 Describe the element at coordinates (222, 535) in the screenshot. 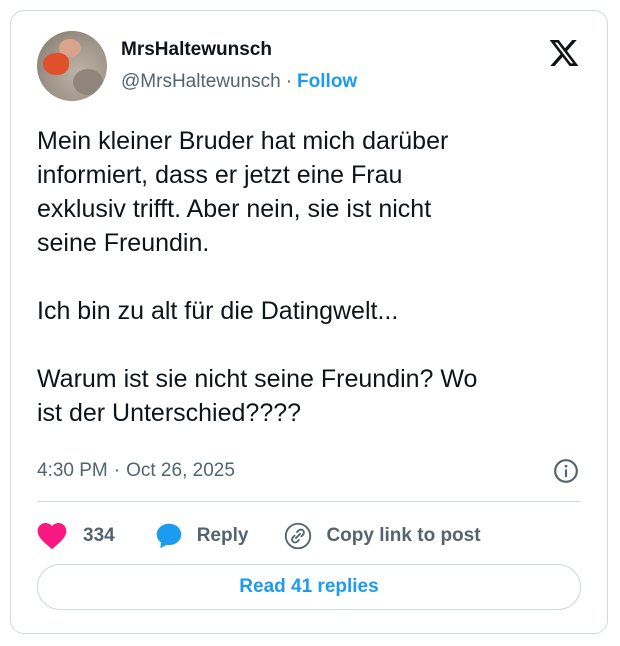

I see `reply-label: Reply` at that location.